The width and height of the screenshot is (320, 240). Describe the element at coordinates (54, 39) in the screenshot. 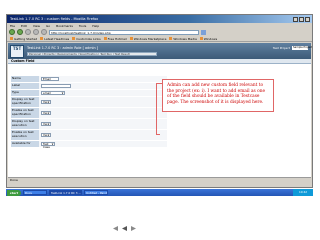

I see `bookmark-latest-headlines: Latest Headlines` at that location.